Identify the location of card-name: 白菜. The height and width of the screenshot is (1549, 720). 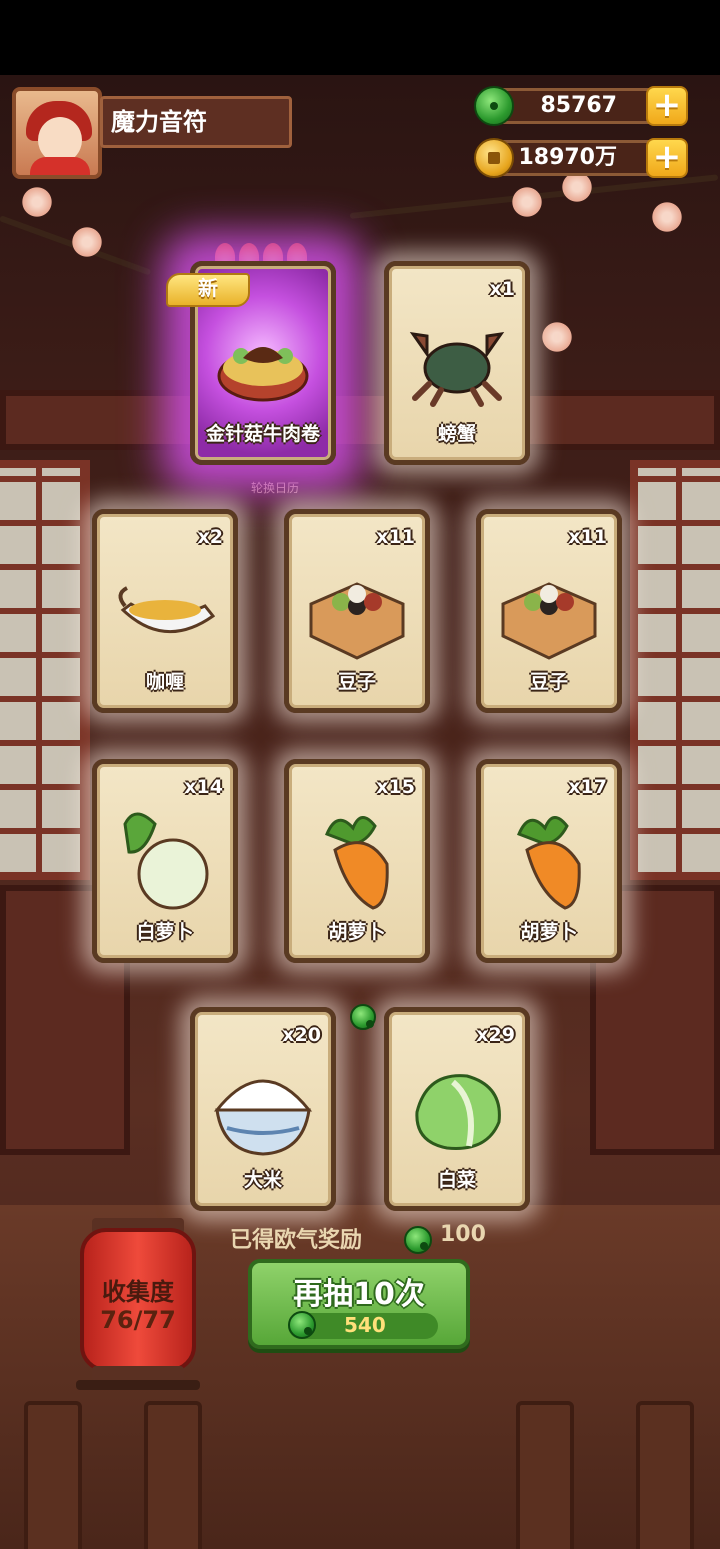
(456, 1180).